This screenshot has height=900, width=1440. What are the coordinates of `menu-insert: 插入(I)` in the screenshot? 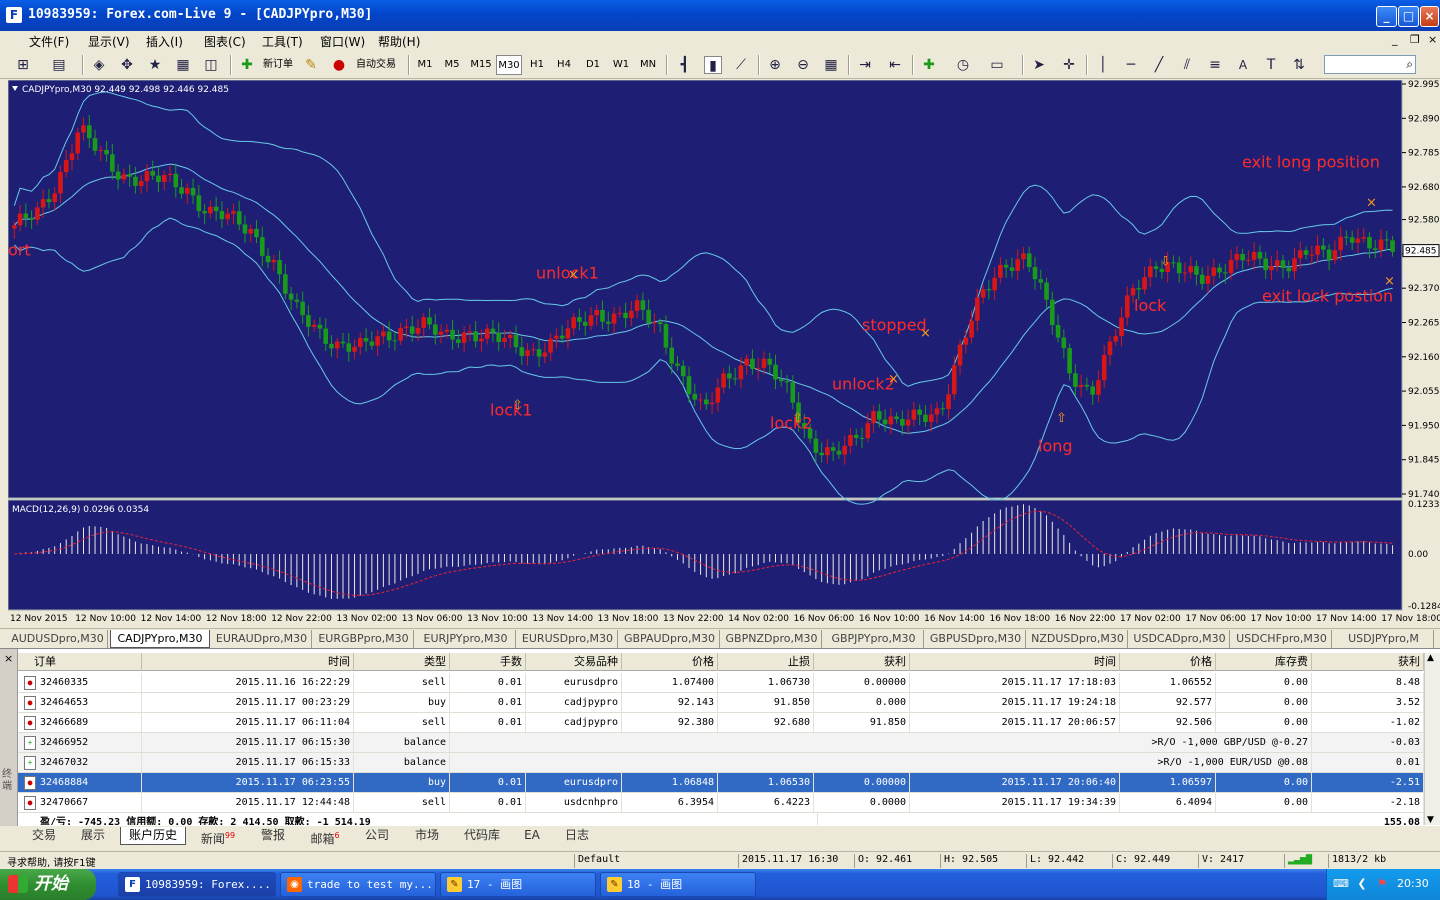 It's located at (164, 41).